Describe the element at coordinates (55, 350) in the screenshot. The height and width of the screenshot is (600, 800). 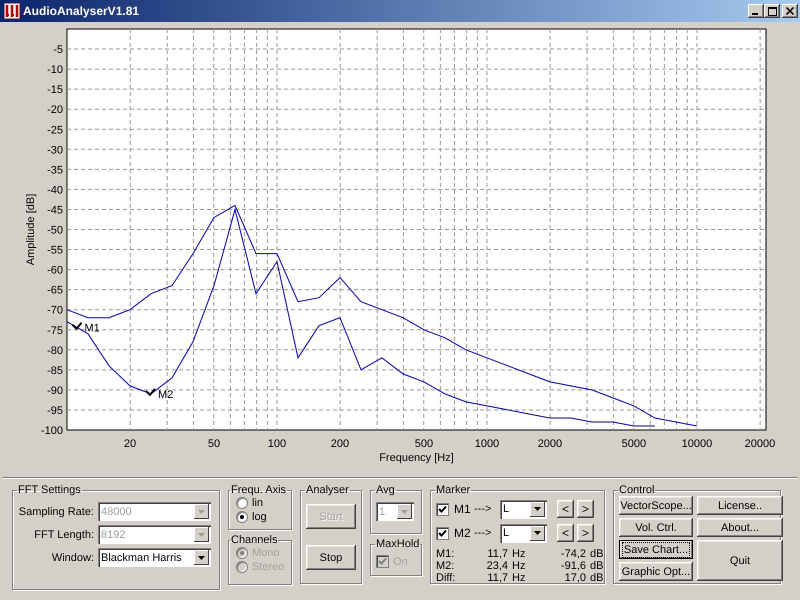
I see `y-tick-label: -80` at that location.